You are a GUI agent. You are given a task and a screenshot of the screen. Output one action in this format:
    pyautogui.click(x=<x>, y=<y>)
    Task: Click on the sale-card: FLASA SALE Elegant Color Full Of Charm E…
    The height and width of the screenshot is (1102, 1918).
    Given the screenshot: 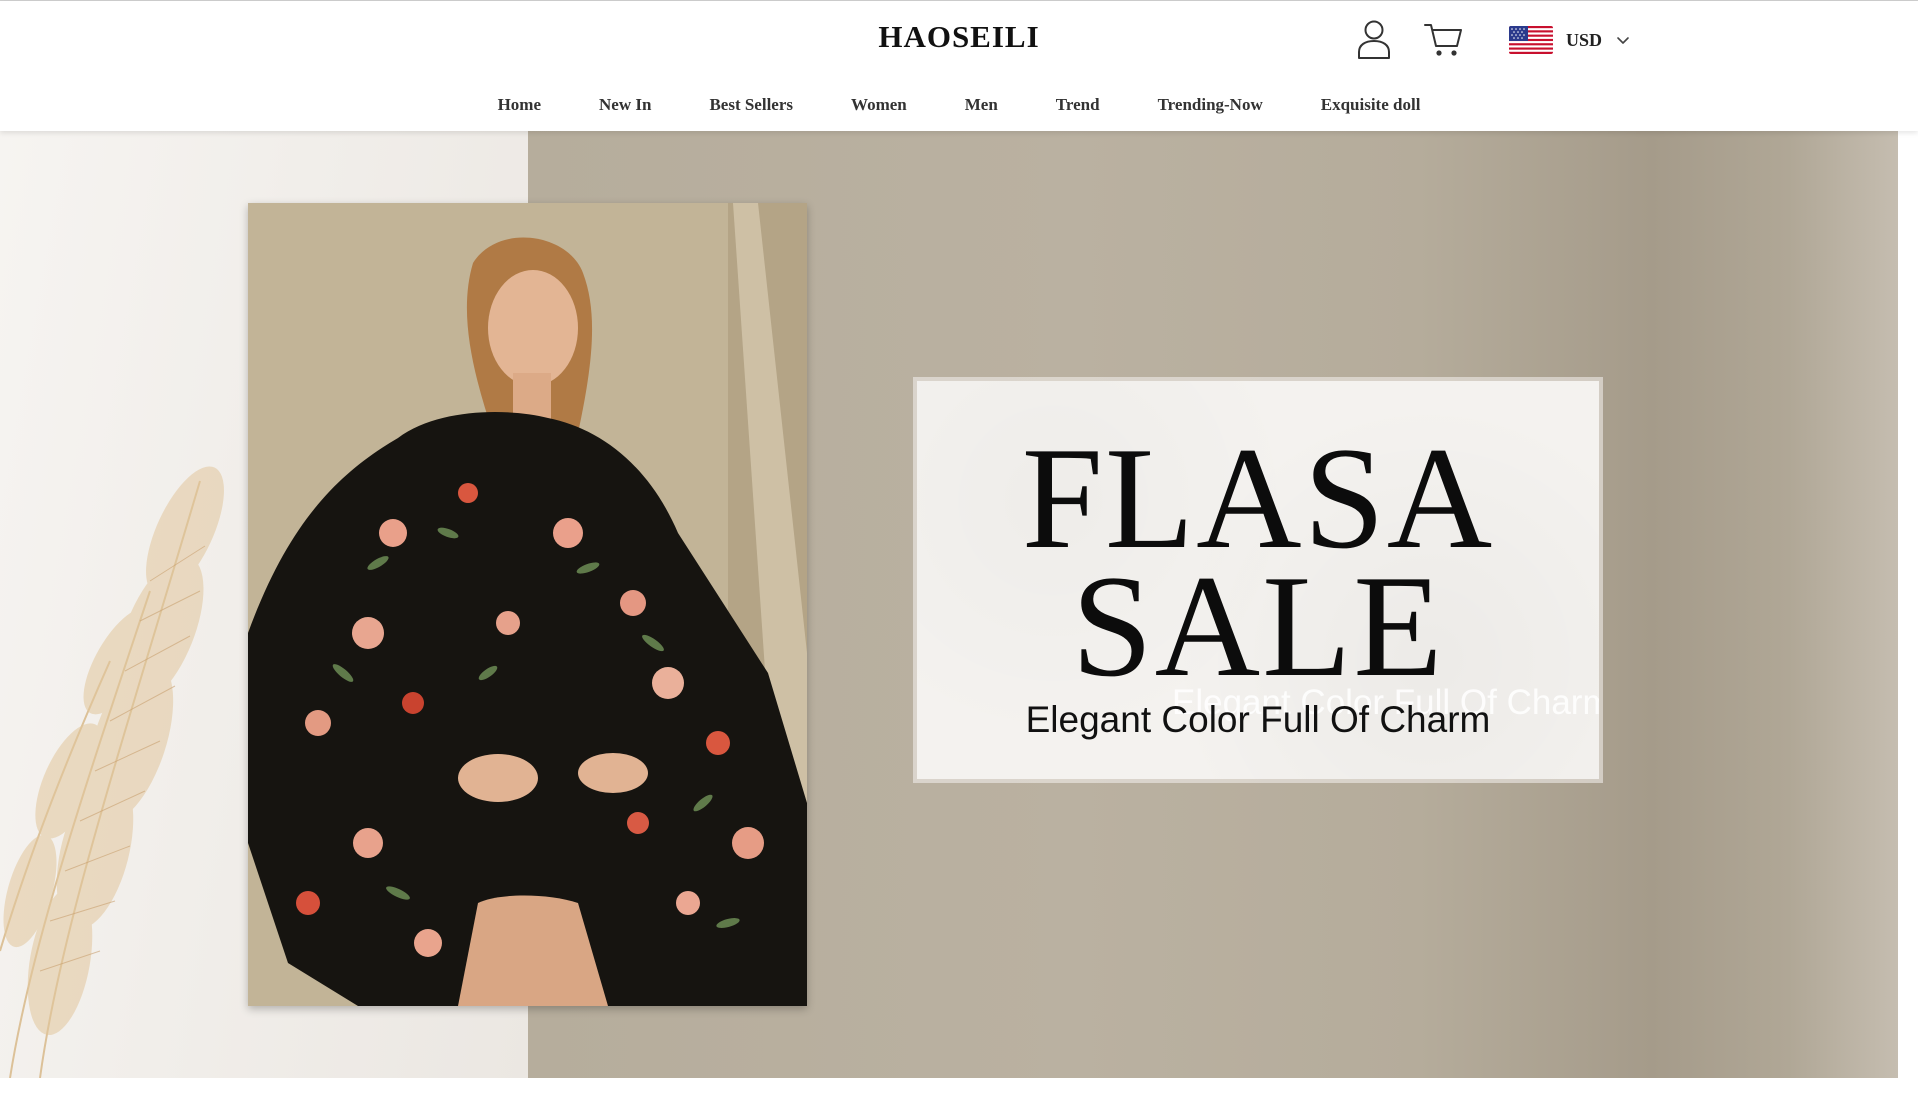 What is the action you would take?
    pyautogui.click(x=1258, y=580)
    